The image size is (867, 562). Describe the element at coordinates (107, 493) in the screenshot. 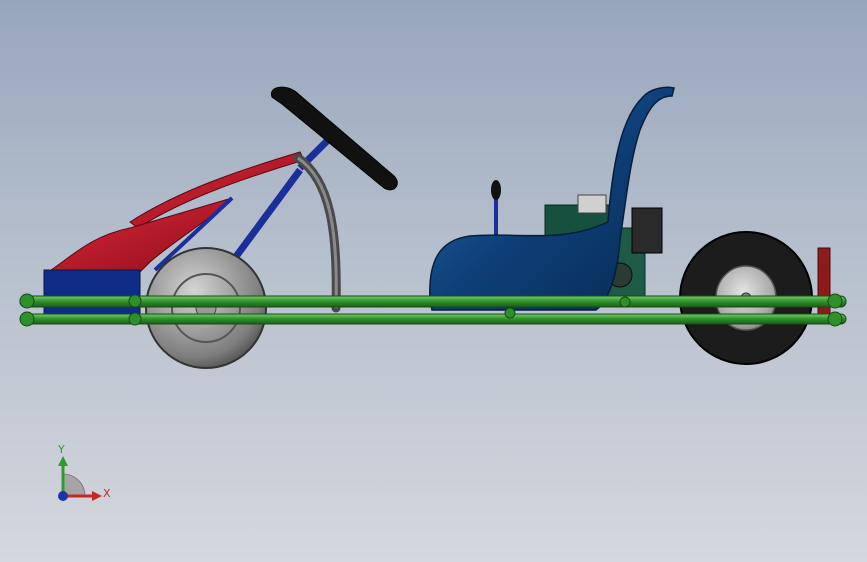

I see `x-axis-label: X` at that location.